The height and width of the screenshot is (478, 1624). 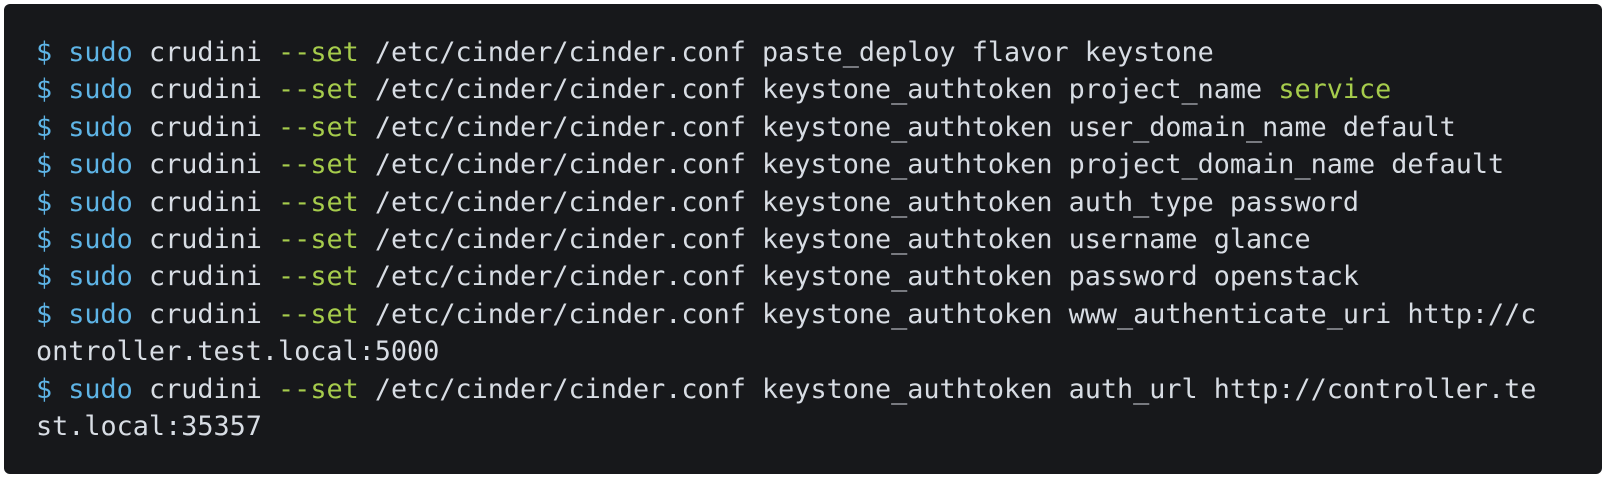 I want to click on command-args: st.local:35357, so click(x=149, y=427).